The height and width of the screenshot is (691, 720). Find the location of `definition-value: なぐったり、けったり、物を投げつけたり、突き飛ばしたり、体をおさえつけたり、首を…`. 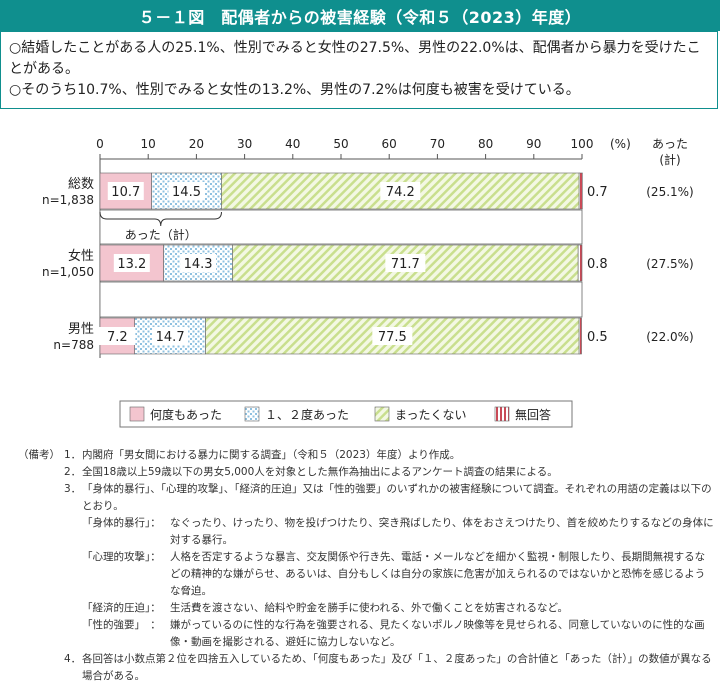

definition-value: なぐったり、けったり、物を投げつけたり、突き飛ばしたり、体をおさえつけたり、首を… is located at coordinates (442, 531).